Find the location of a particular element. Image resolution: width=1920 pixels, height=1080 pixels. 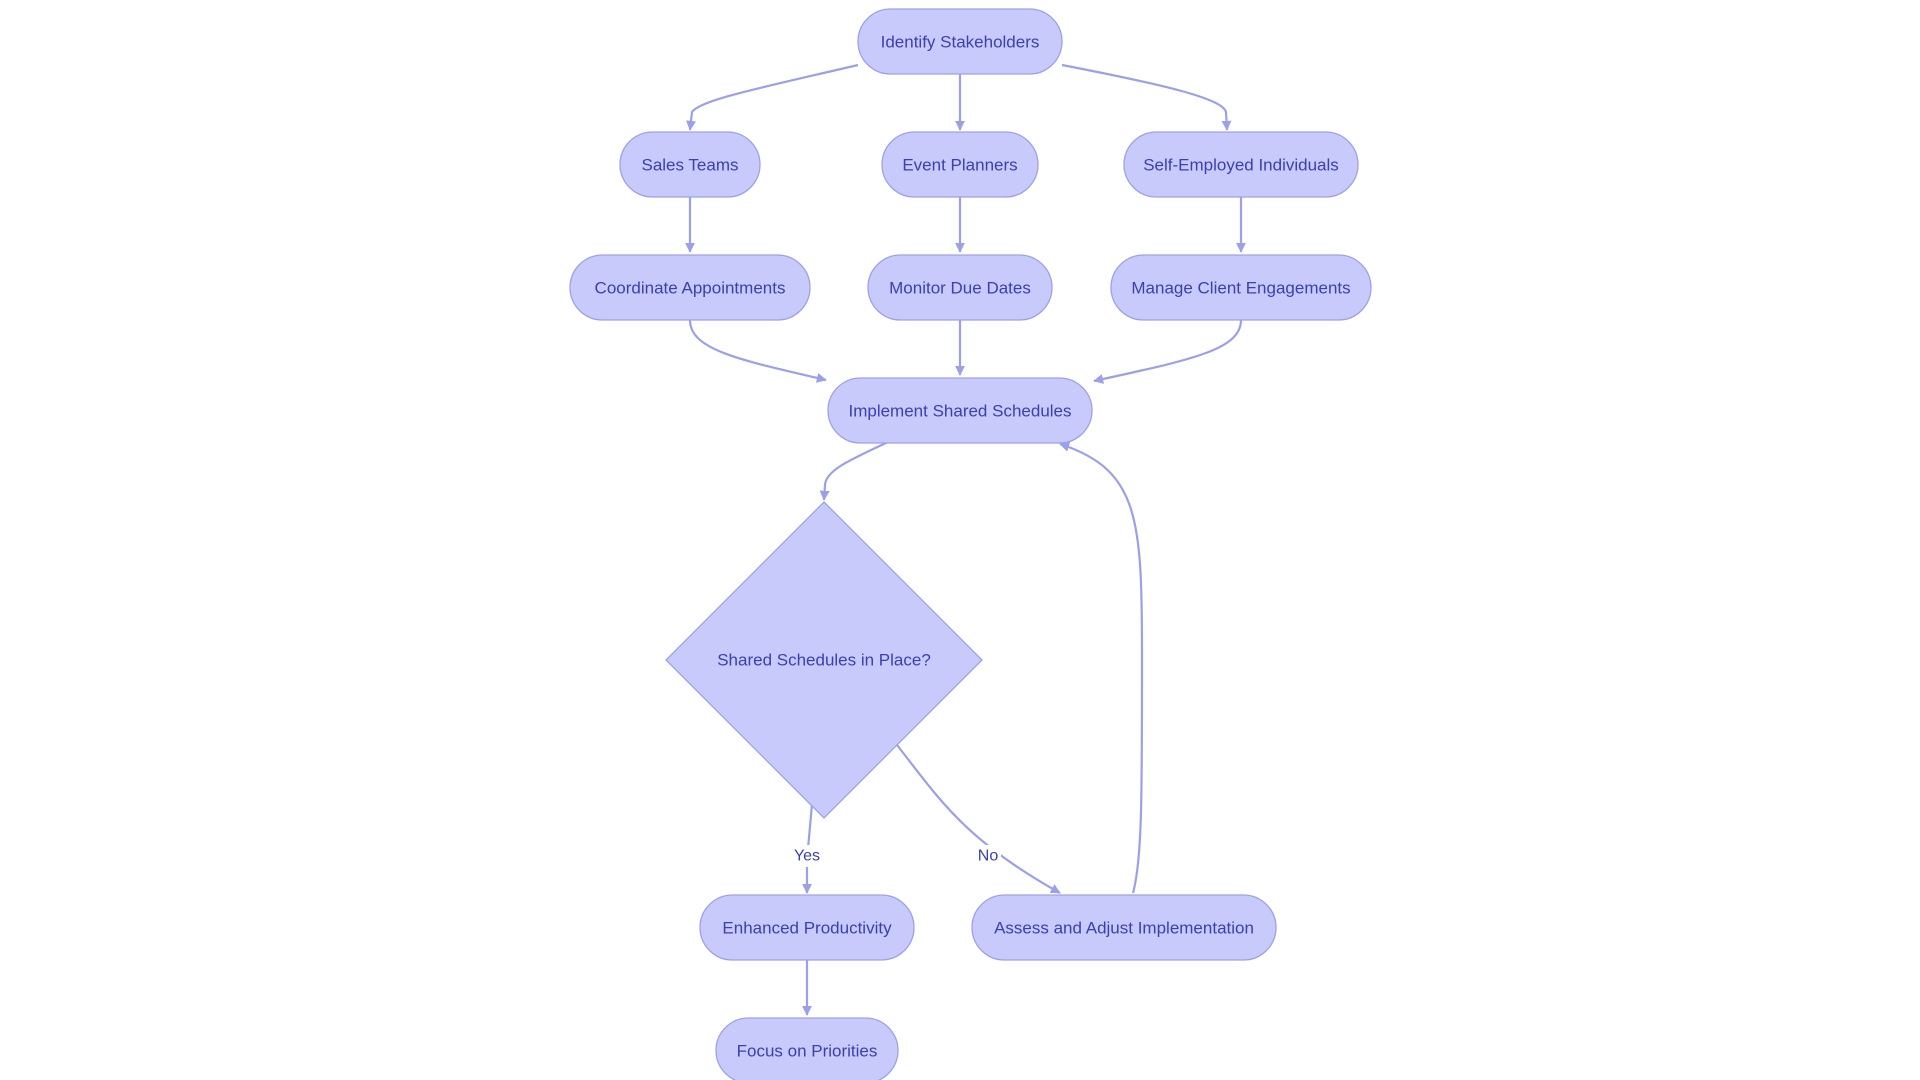

edge-identify-sales is located at coordinates (772, 97).